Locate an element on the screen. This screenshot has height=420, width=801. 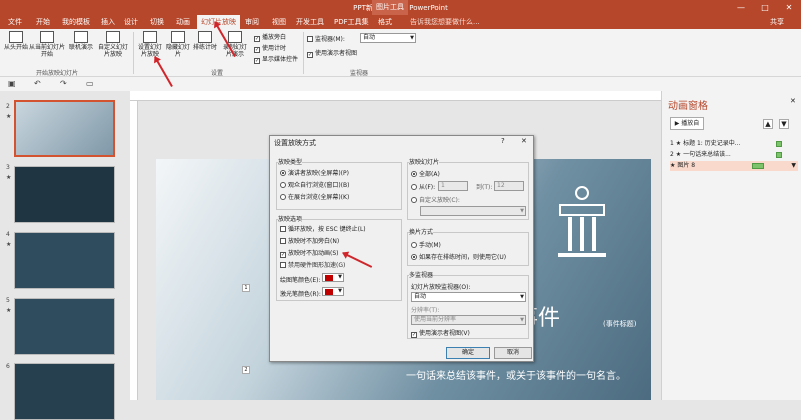
timer-icon is located at coordinates (205, 37).